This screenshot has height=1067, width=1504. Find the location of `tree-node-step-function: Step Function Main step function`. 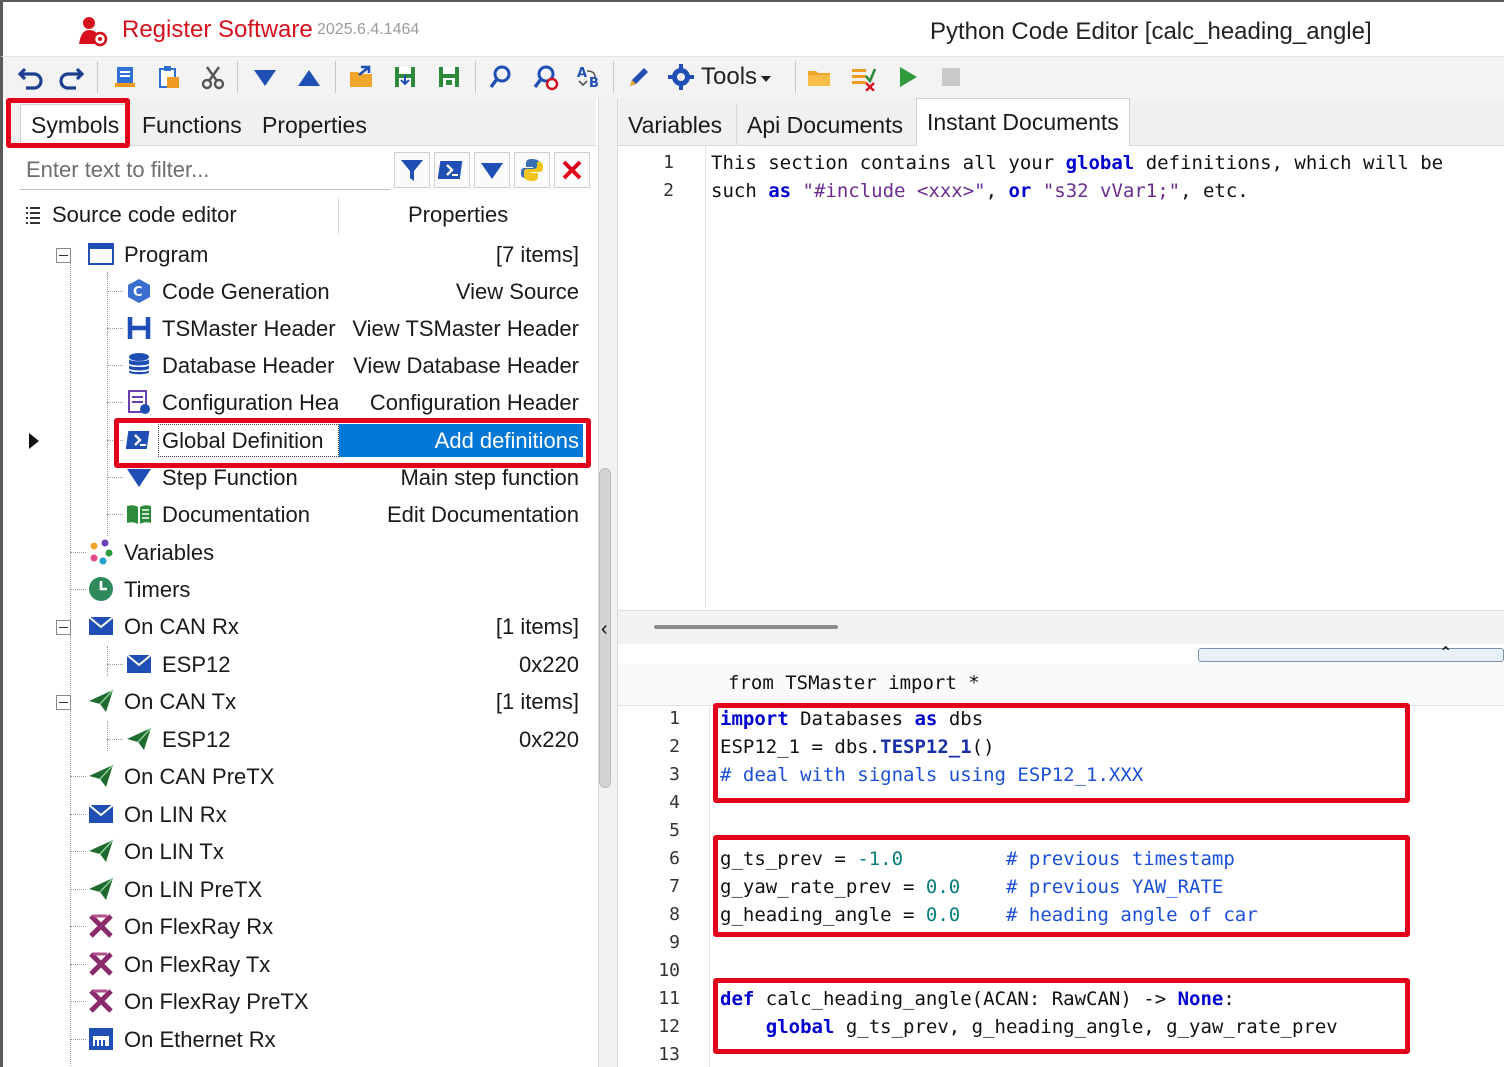

tree-node-step-function: Step Function Main step function is located at coordinates (298, 477).